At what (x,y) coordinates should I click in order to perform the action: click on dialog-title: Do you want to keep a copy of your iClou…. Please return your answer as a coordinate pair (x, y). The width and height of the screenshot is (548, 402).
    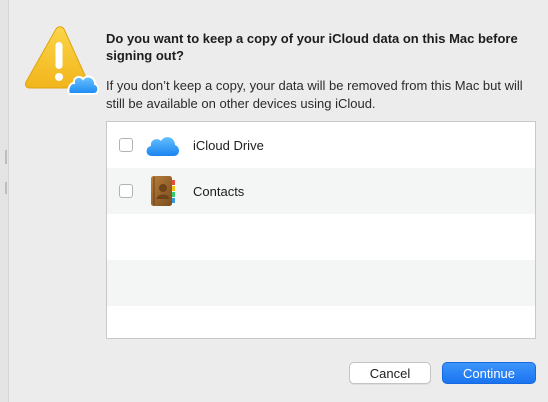
    Looking at the image, I should click on (312, 47).